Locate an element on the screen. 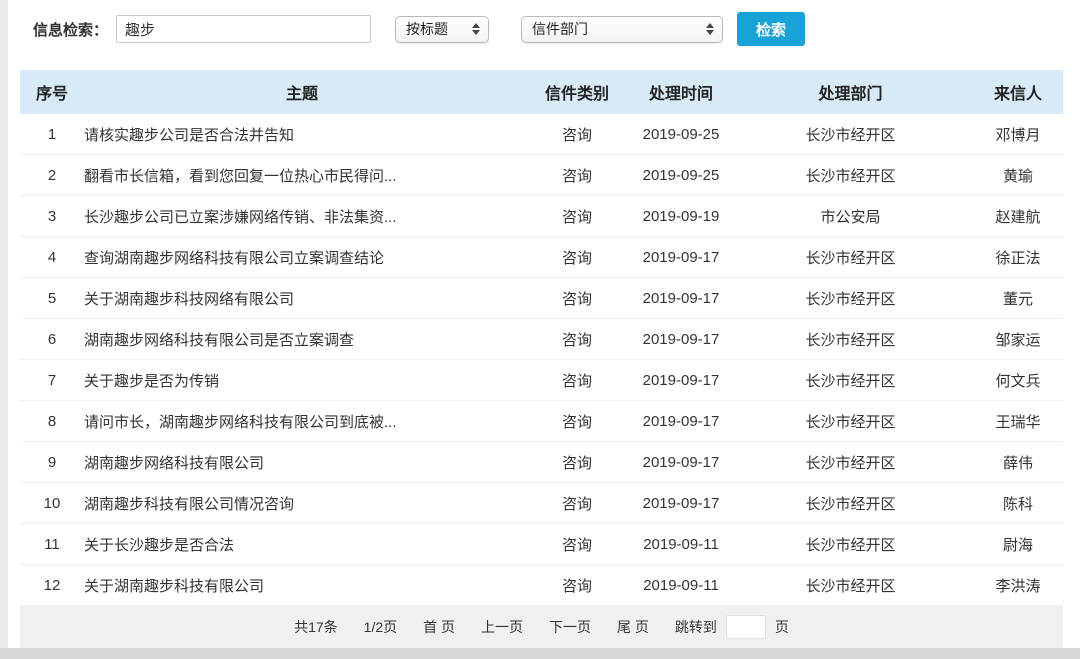  row-number: 12 is located at coordinates (52, 585).